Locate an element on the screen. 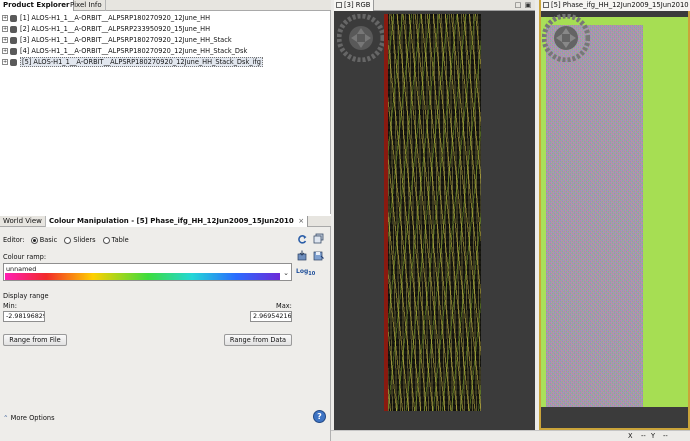 This screenshot has height=441, width=690. phase-raster-image is located at coordinates (594, 212).